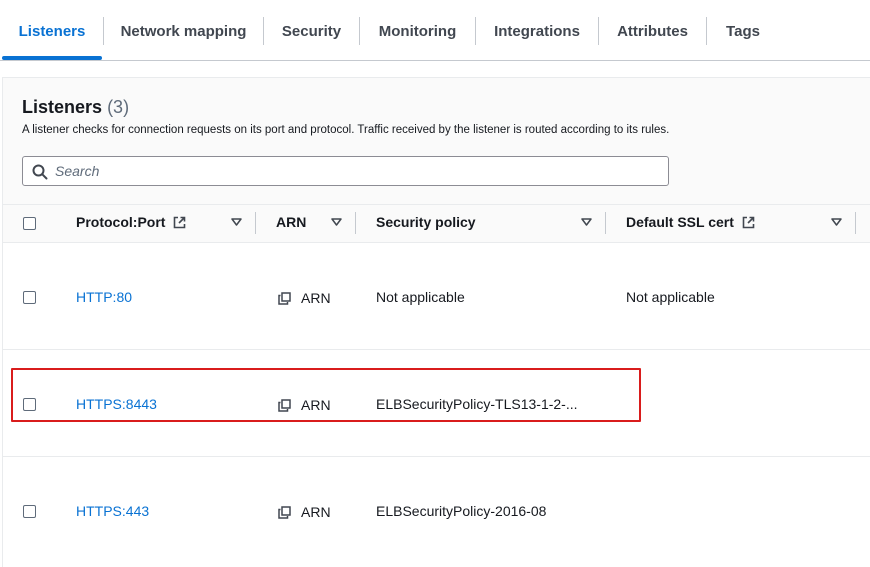  What do you see at coordinates (537, 30) in the screenshot?
I see `tab-integrations: Integrations` at bounding box center [537, 30].